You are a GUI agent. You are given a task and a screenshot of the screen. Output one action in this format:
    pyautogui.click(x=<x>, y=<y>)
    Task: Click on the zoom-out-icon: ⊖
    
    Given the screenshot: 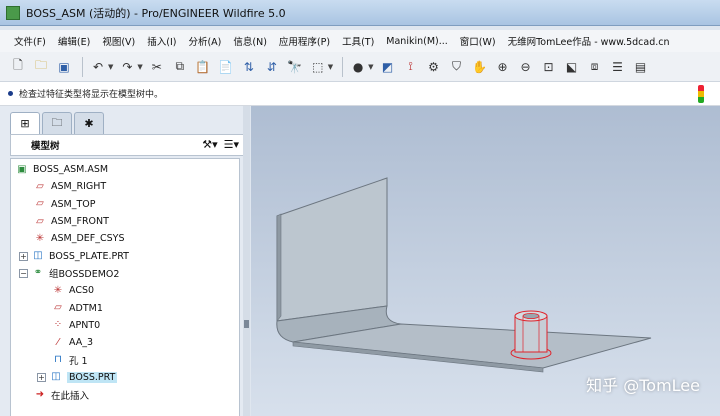 What is the action you would take?
    pyautogui.click(x=526, y=67)
    